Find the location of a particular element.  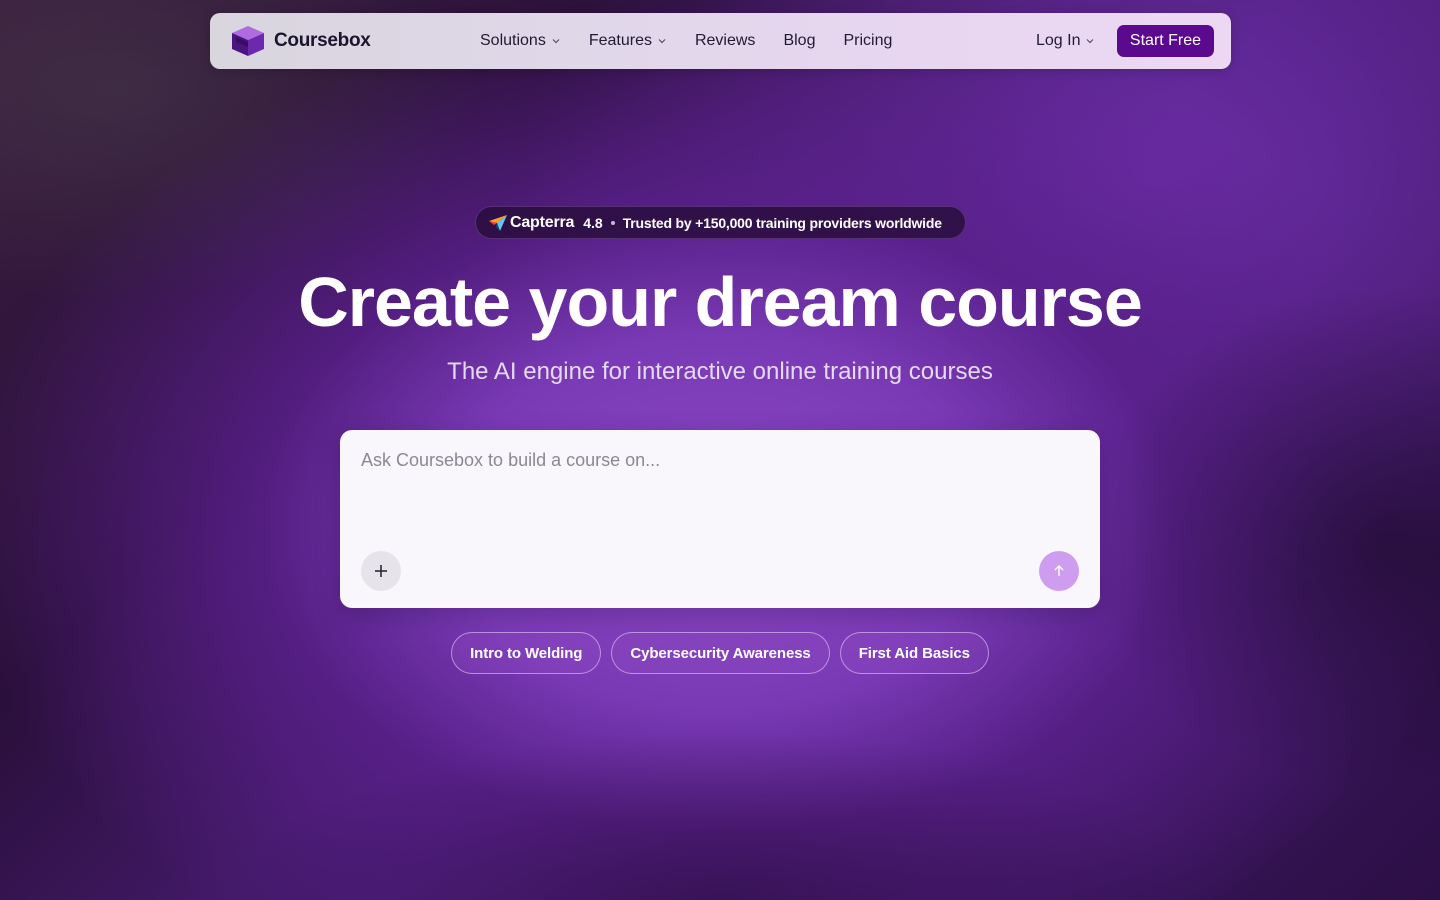

nav-item-label: Pricing is located at coordinates (868, 40).